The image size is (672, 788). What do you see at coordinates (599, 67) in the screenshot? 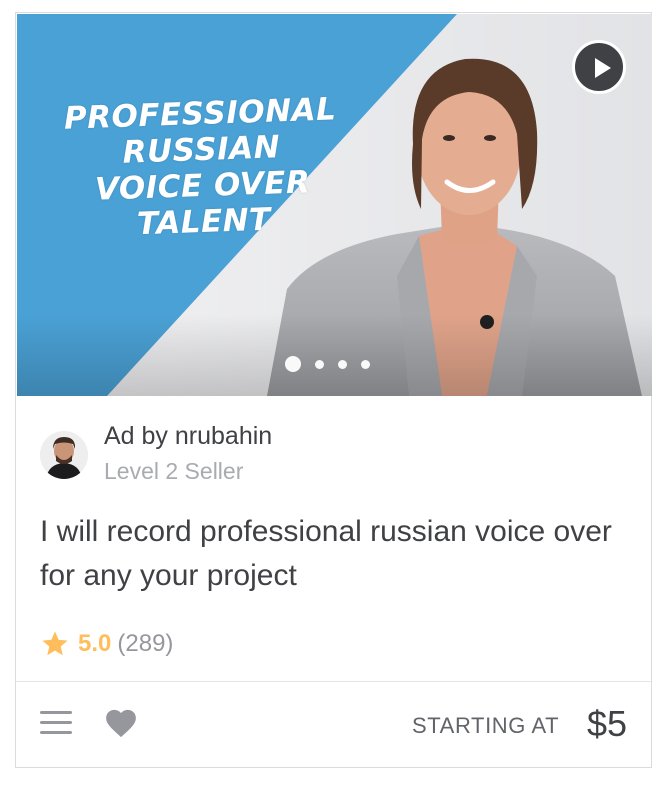
I see `play-icon` at bounding box center [599, 67].